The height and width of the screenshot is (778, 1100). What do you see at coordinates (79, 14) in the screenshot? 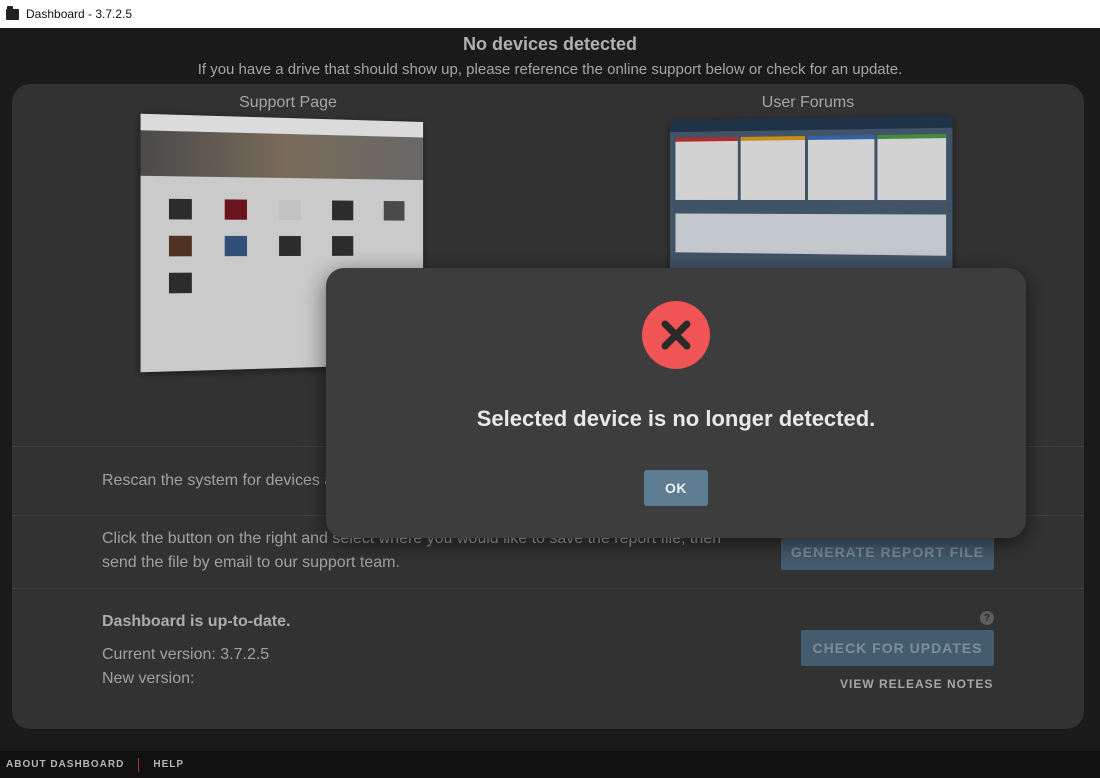
I see `window-title: Dashboard - 3.7.2.5` at bounding box center [79, 14].